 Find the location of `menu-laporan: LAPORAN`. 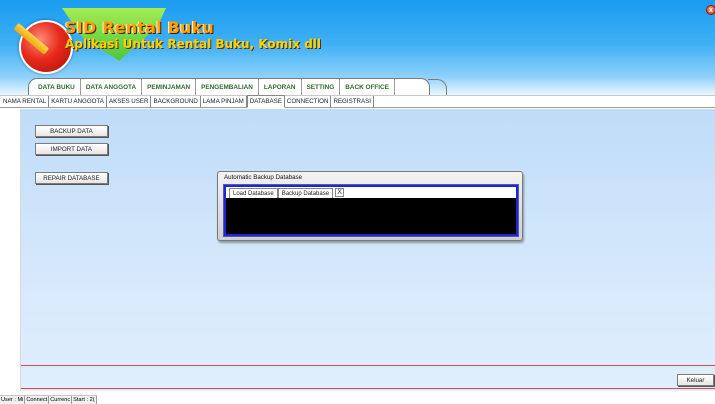

menu-laporan: LAPORAN is located at coordinates (280, 87).